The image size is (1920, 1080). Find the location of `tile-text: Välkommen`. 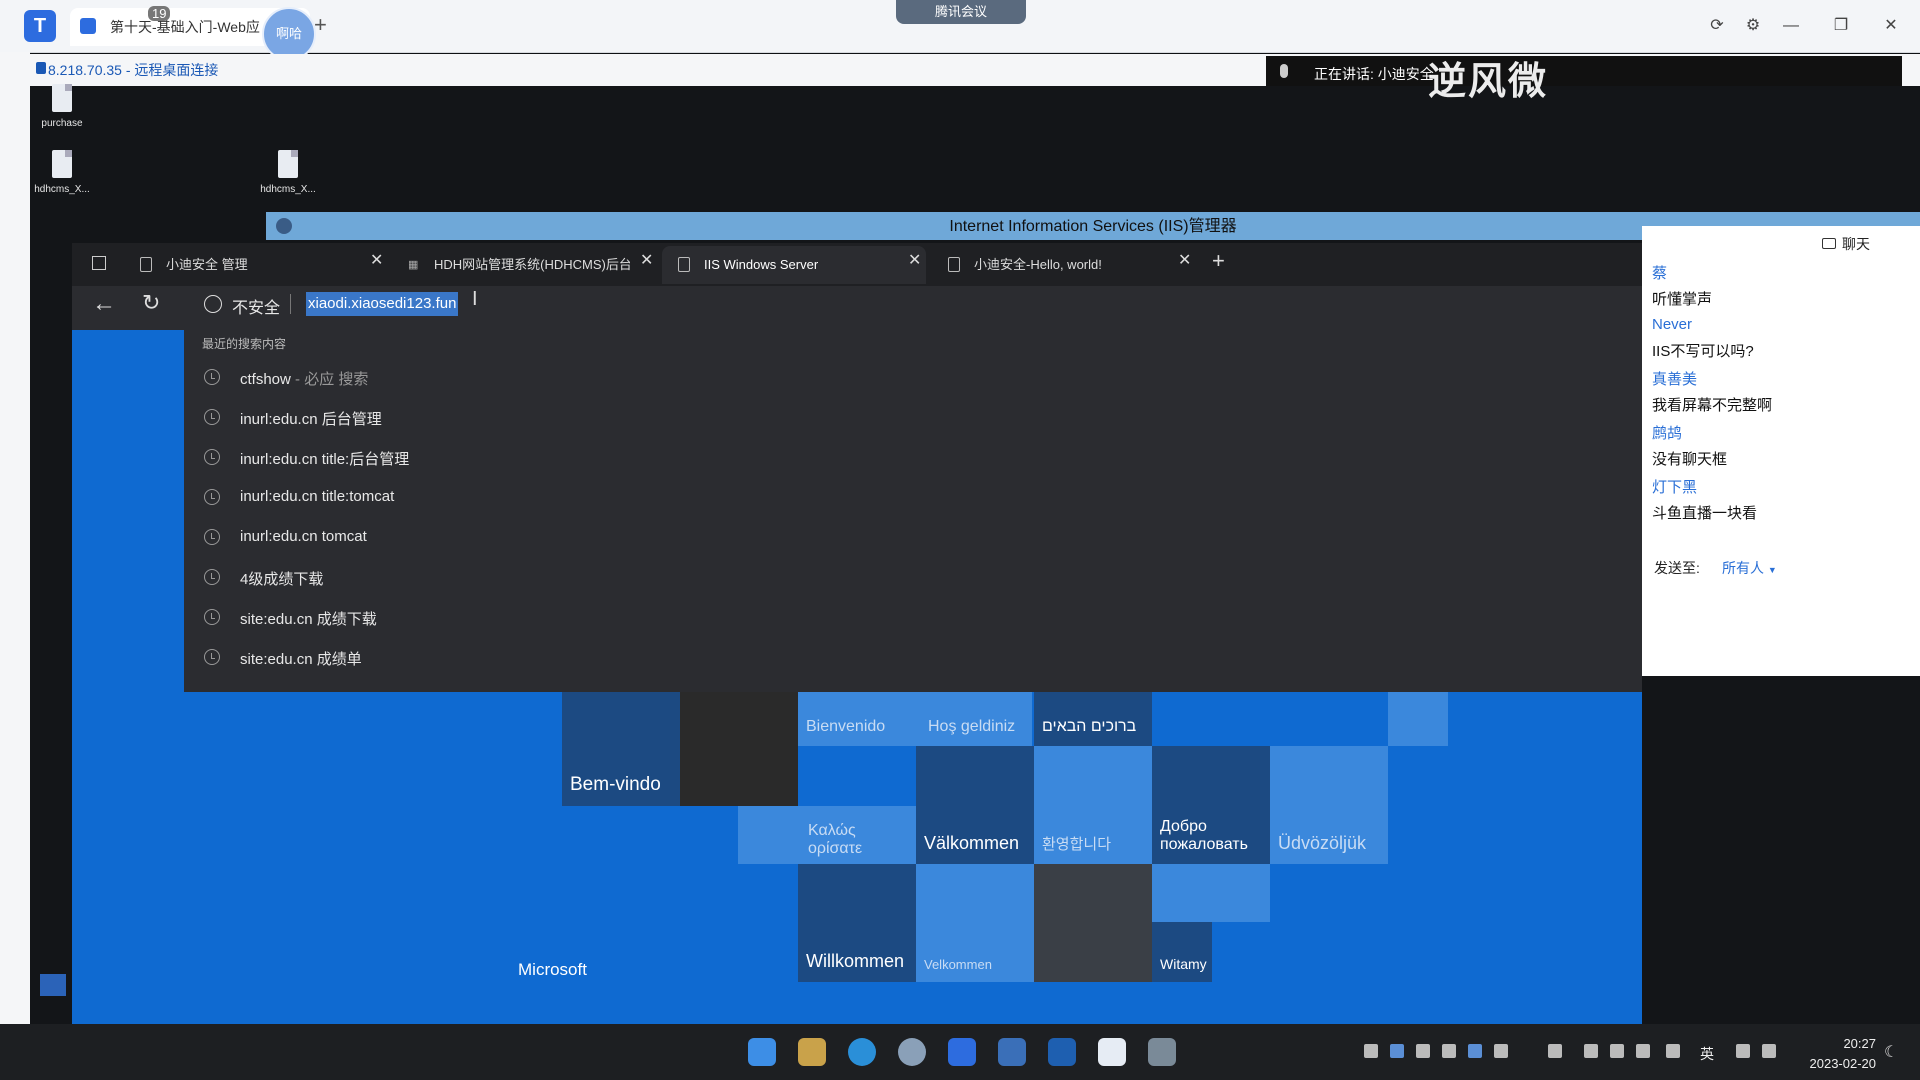

tile-text: Välkommen is located at coordinates (972, 843).